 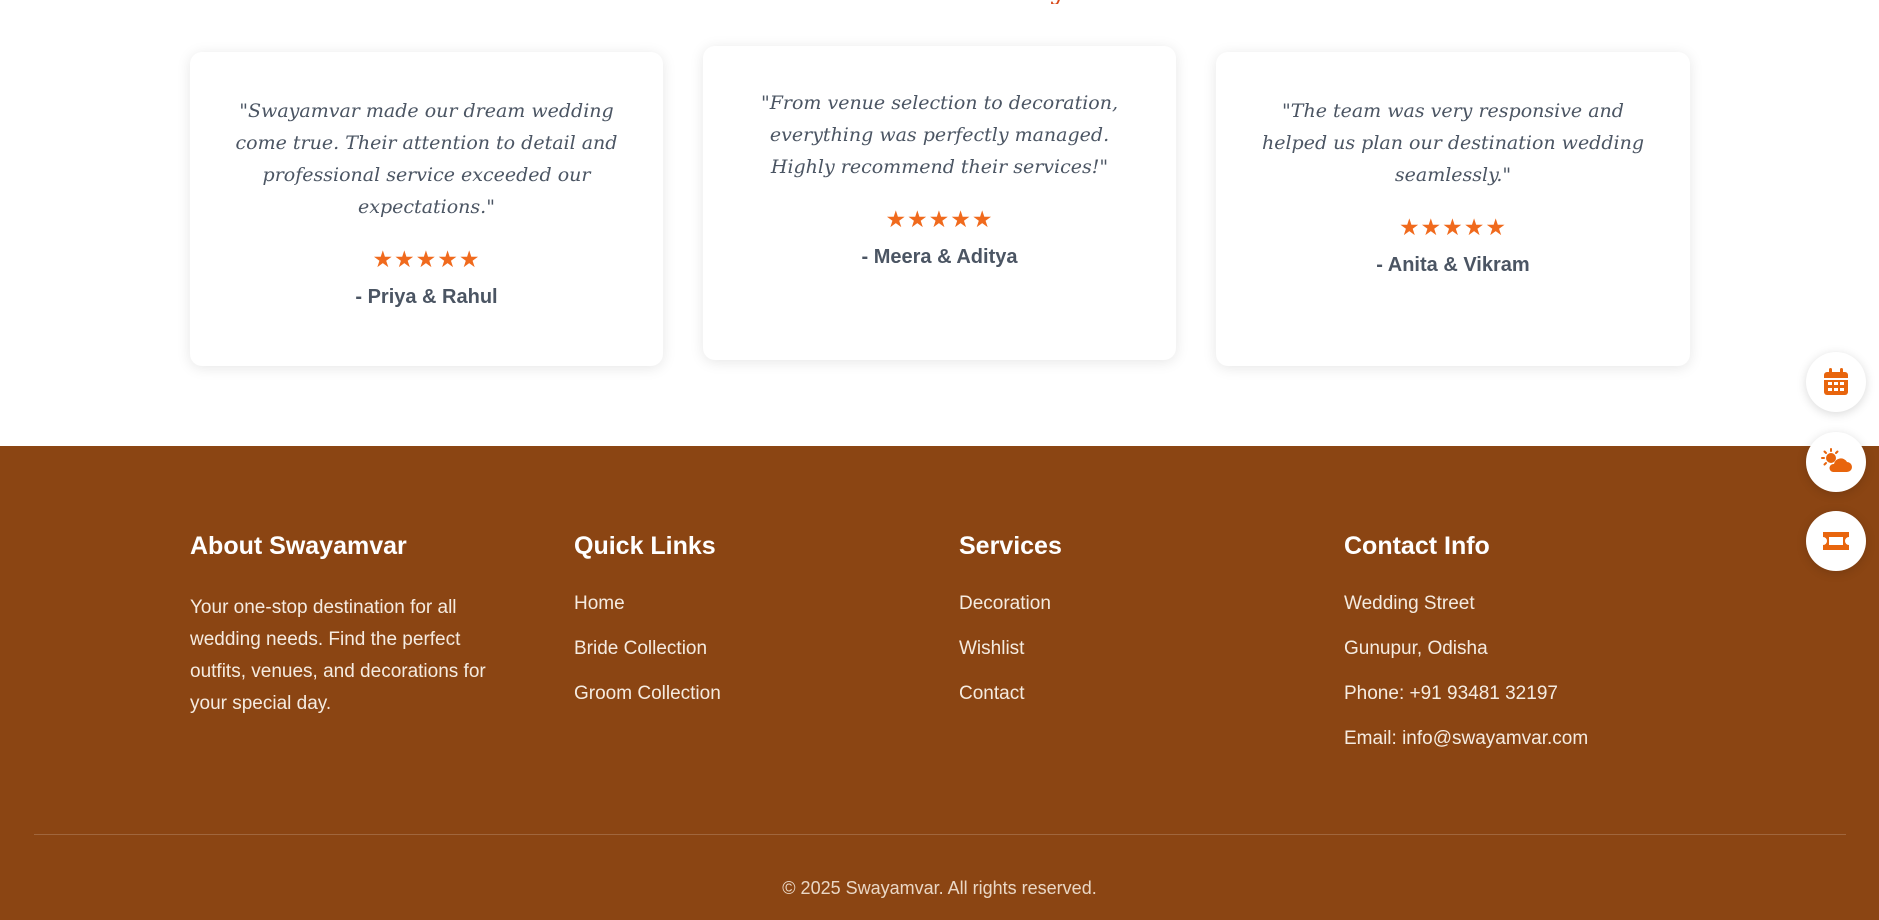 I want to click on footer-link-bride-collection: Bride Collection, so click(x=647, y=649).